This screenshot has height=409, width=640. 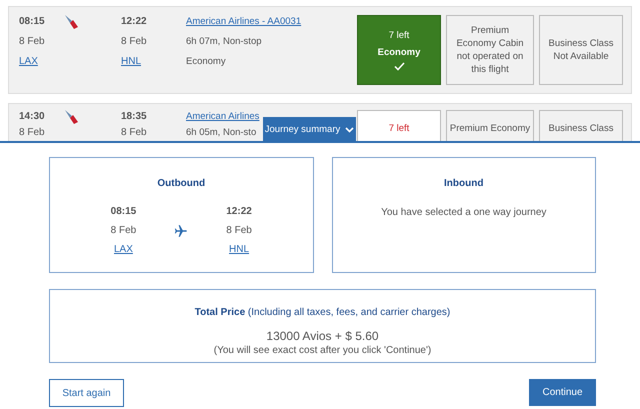 I want to click on journey-summary-tab: Journey summary, so click(x=309, y=130).